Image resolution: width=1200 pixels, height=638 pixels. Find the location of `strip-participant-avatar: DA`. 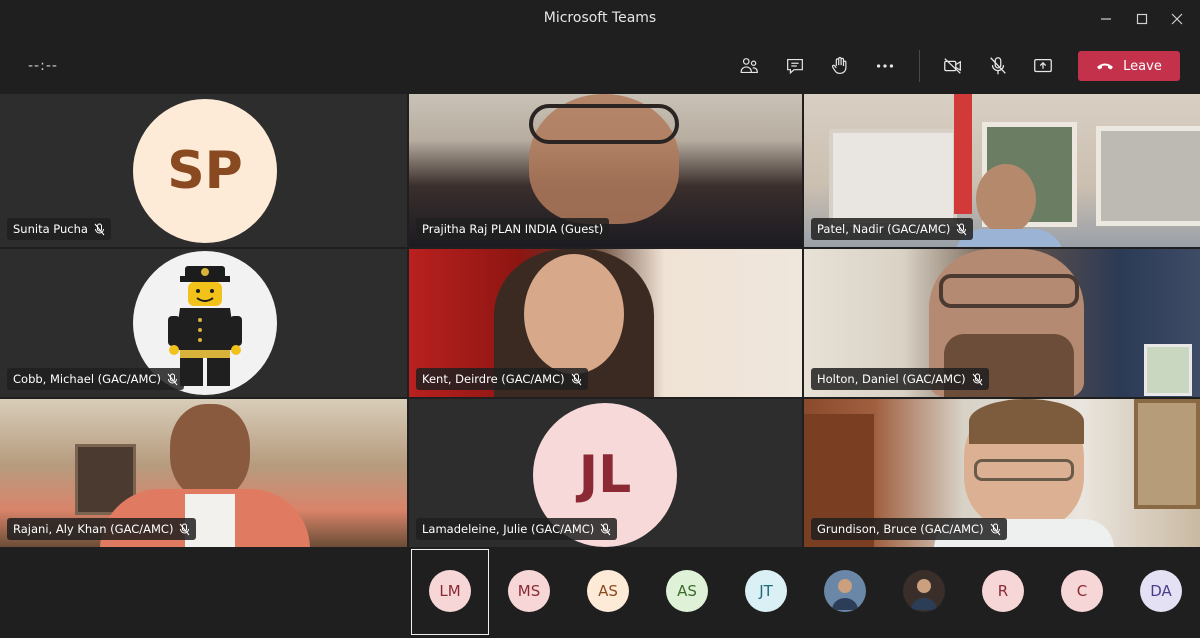

strip-participant-avatar: DA is located at coordinates (1161, 591).